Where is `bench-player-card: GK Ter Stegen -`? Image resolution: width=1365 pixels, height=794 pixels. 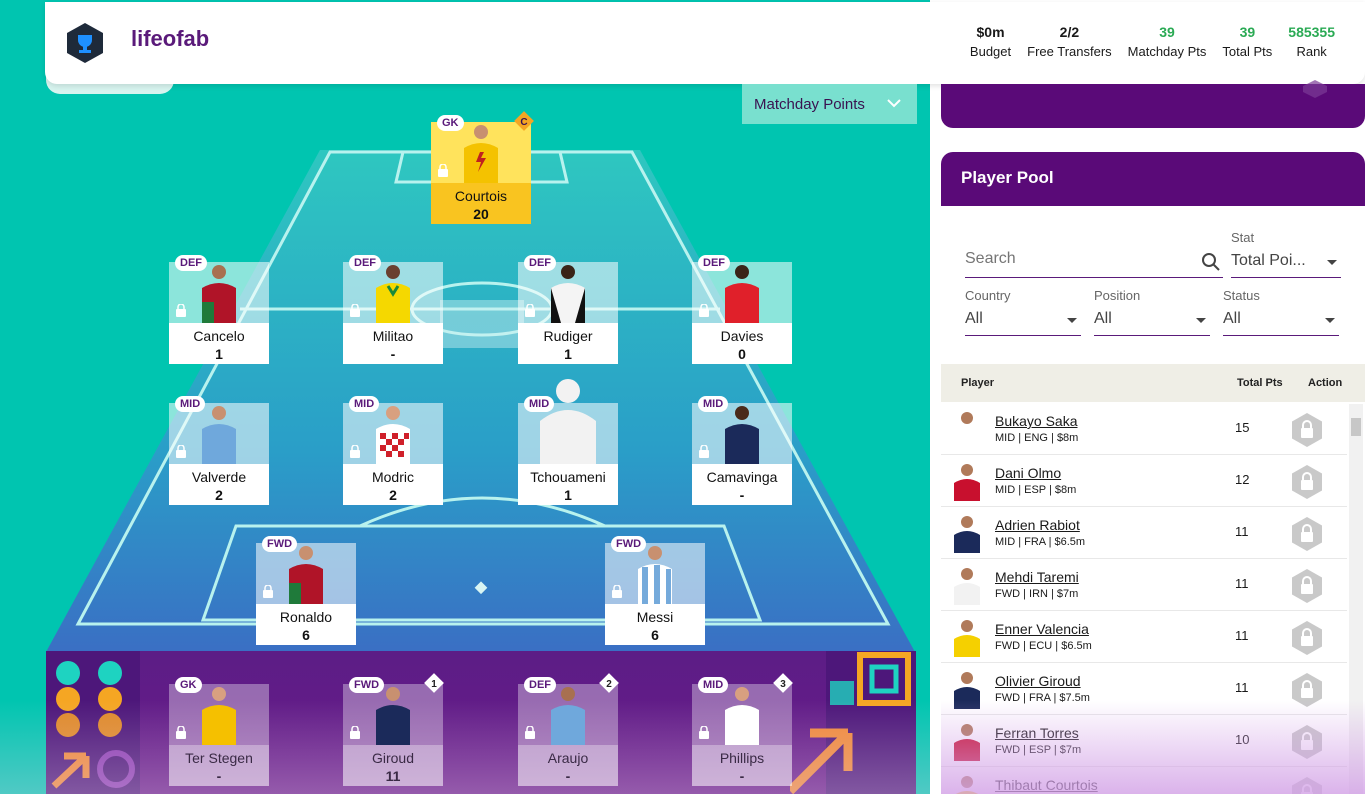 bench-player-card: GK Ter Stegen - is located at coordinates (219, 731).